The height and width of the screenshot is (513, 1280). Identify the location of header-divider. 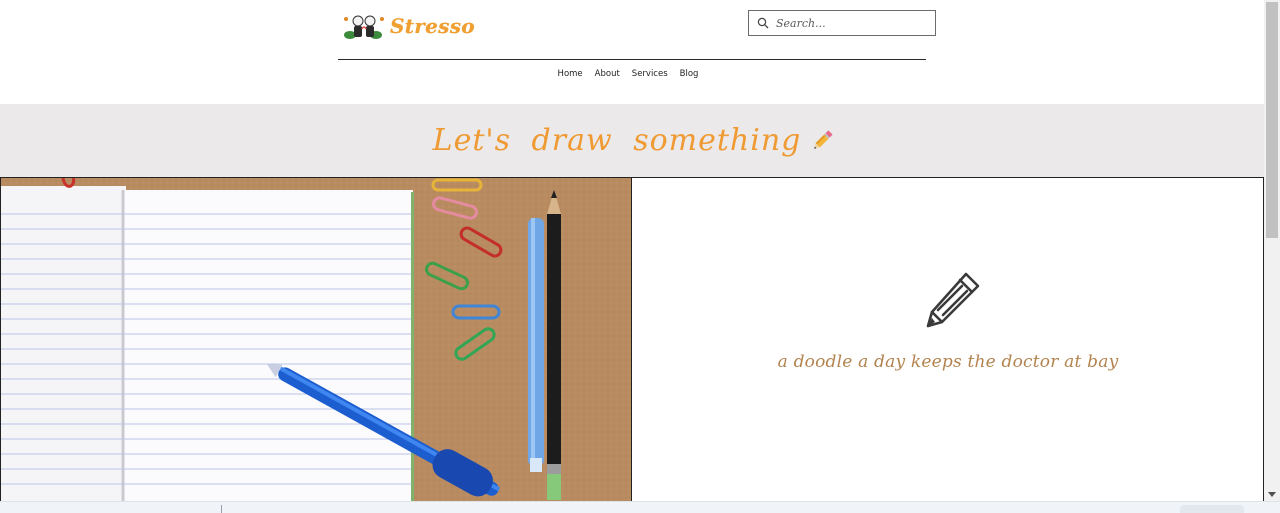
(632, 59).